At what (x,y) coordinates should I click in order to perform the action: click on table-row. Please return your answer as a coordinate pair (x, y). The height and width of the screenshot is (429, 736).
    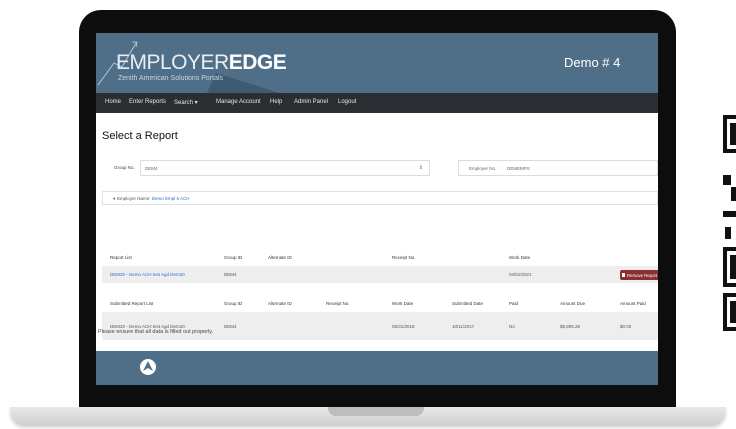
    Looking at the image, I should click on (380, 274).